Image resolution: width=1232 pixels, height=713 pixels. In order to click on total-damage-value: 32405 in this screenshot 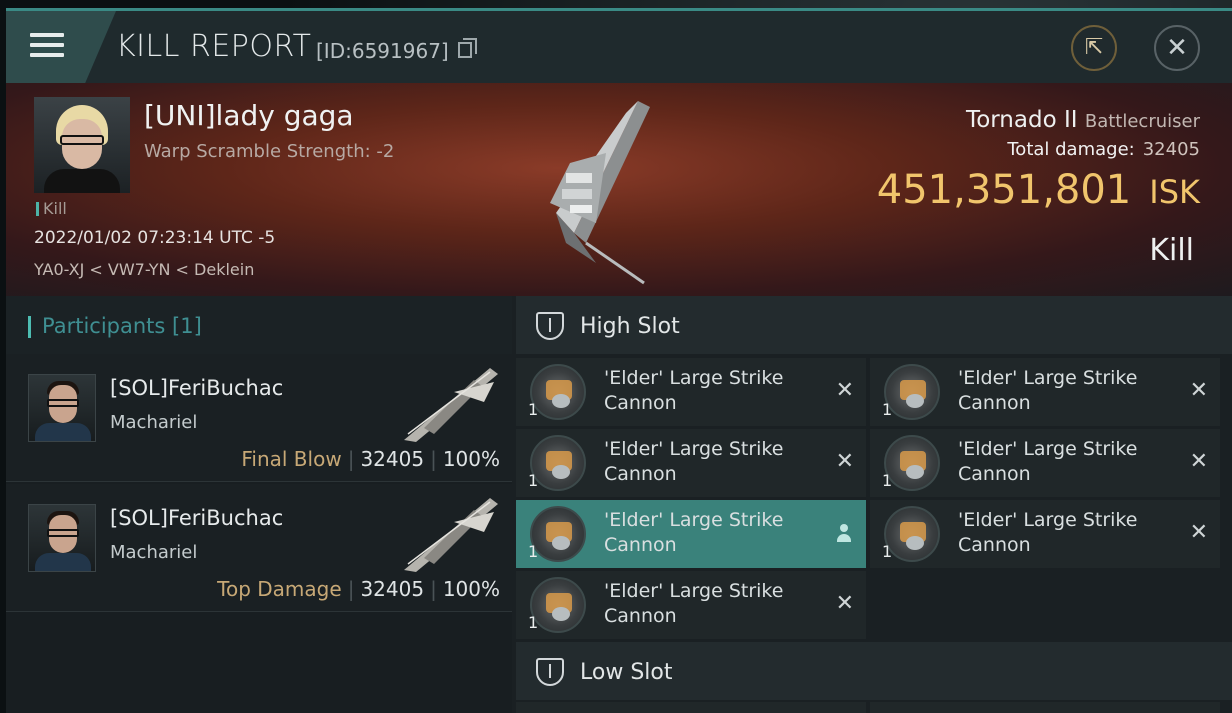, I will do `click(1171, 149)`.